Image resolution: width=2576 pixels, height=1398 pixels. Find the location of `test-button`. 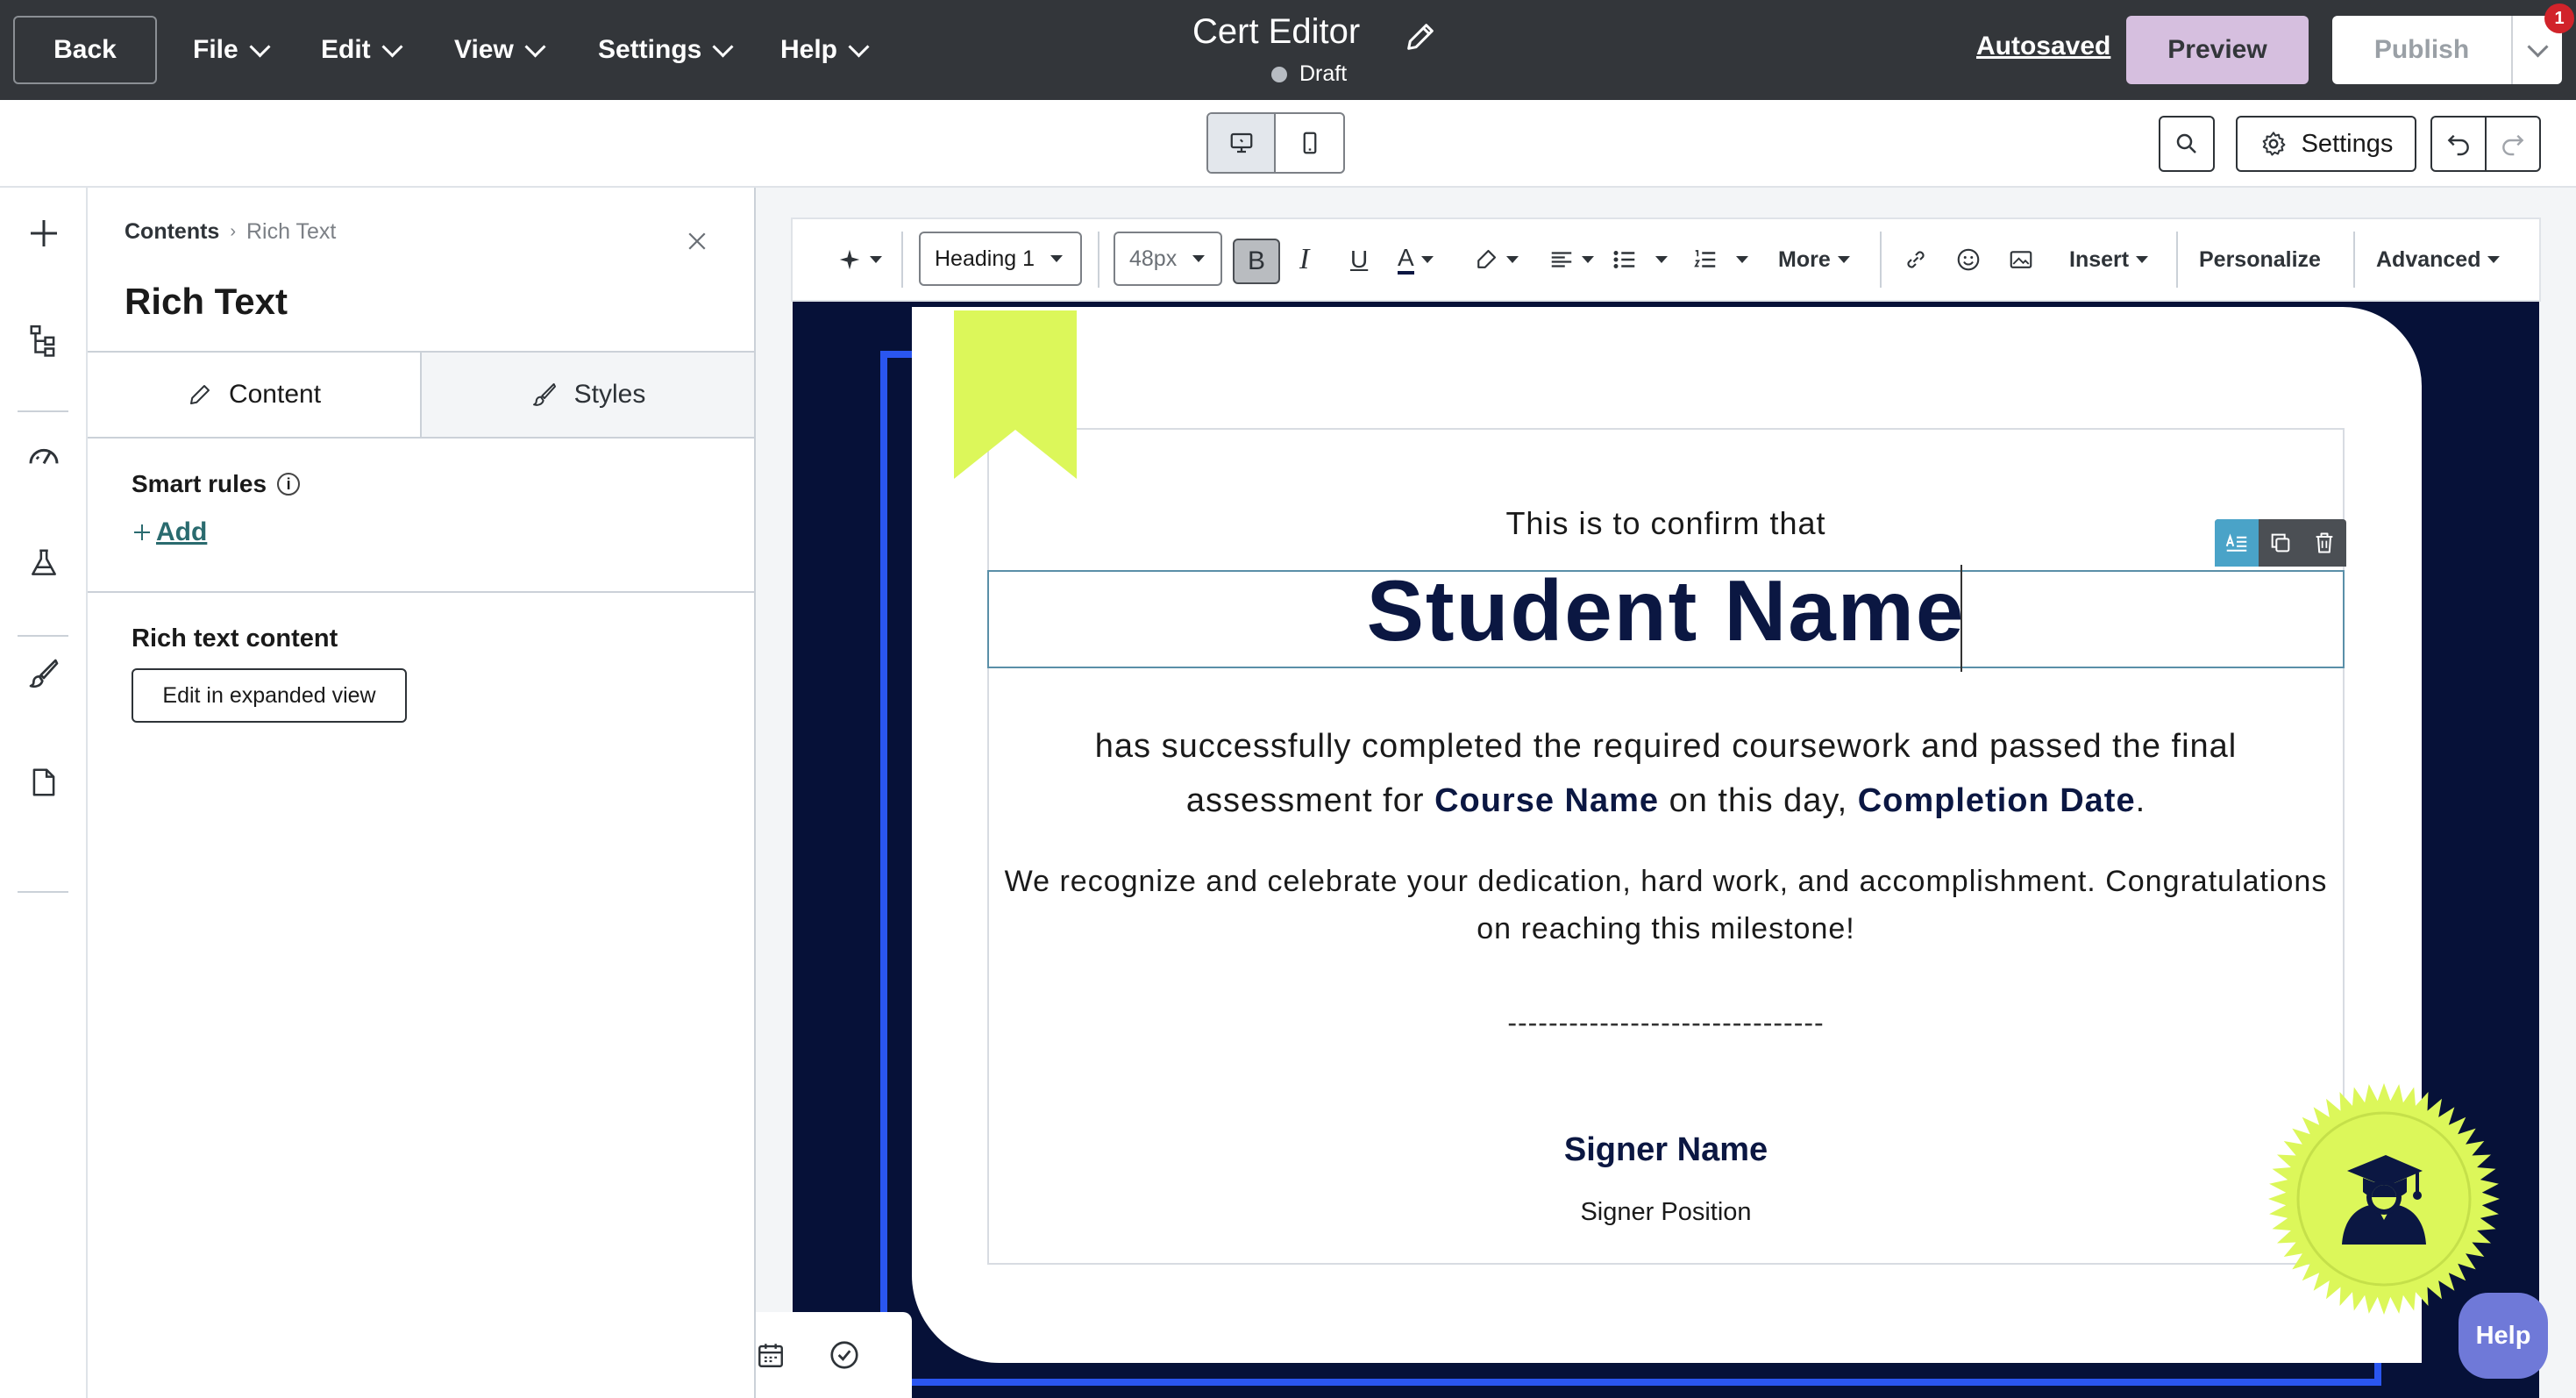

test-button is located at coordinates (44, 563).